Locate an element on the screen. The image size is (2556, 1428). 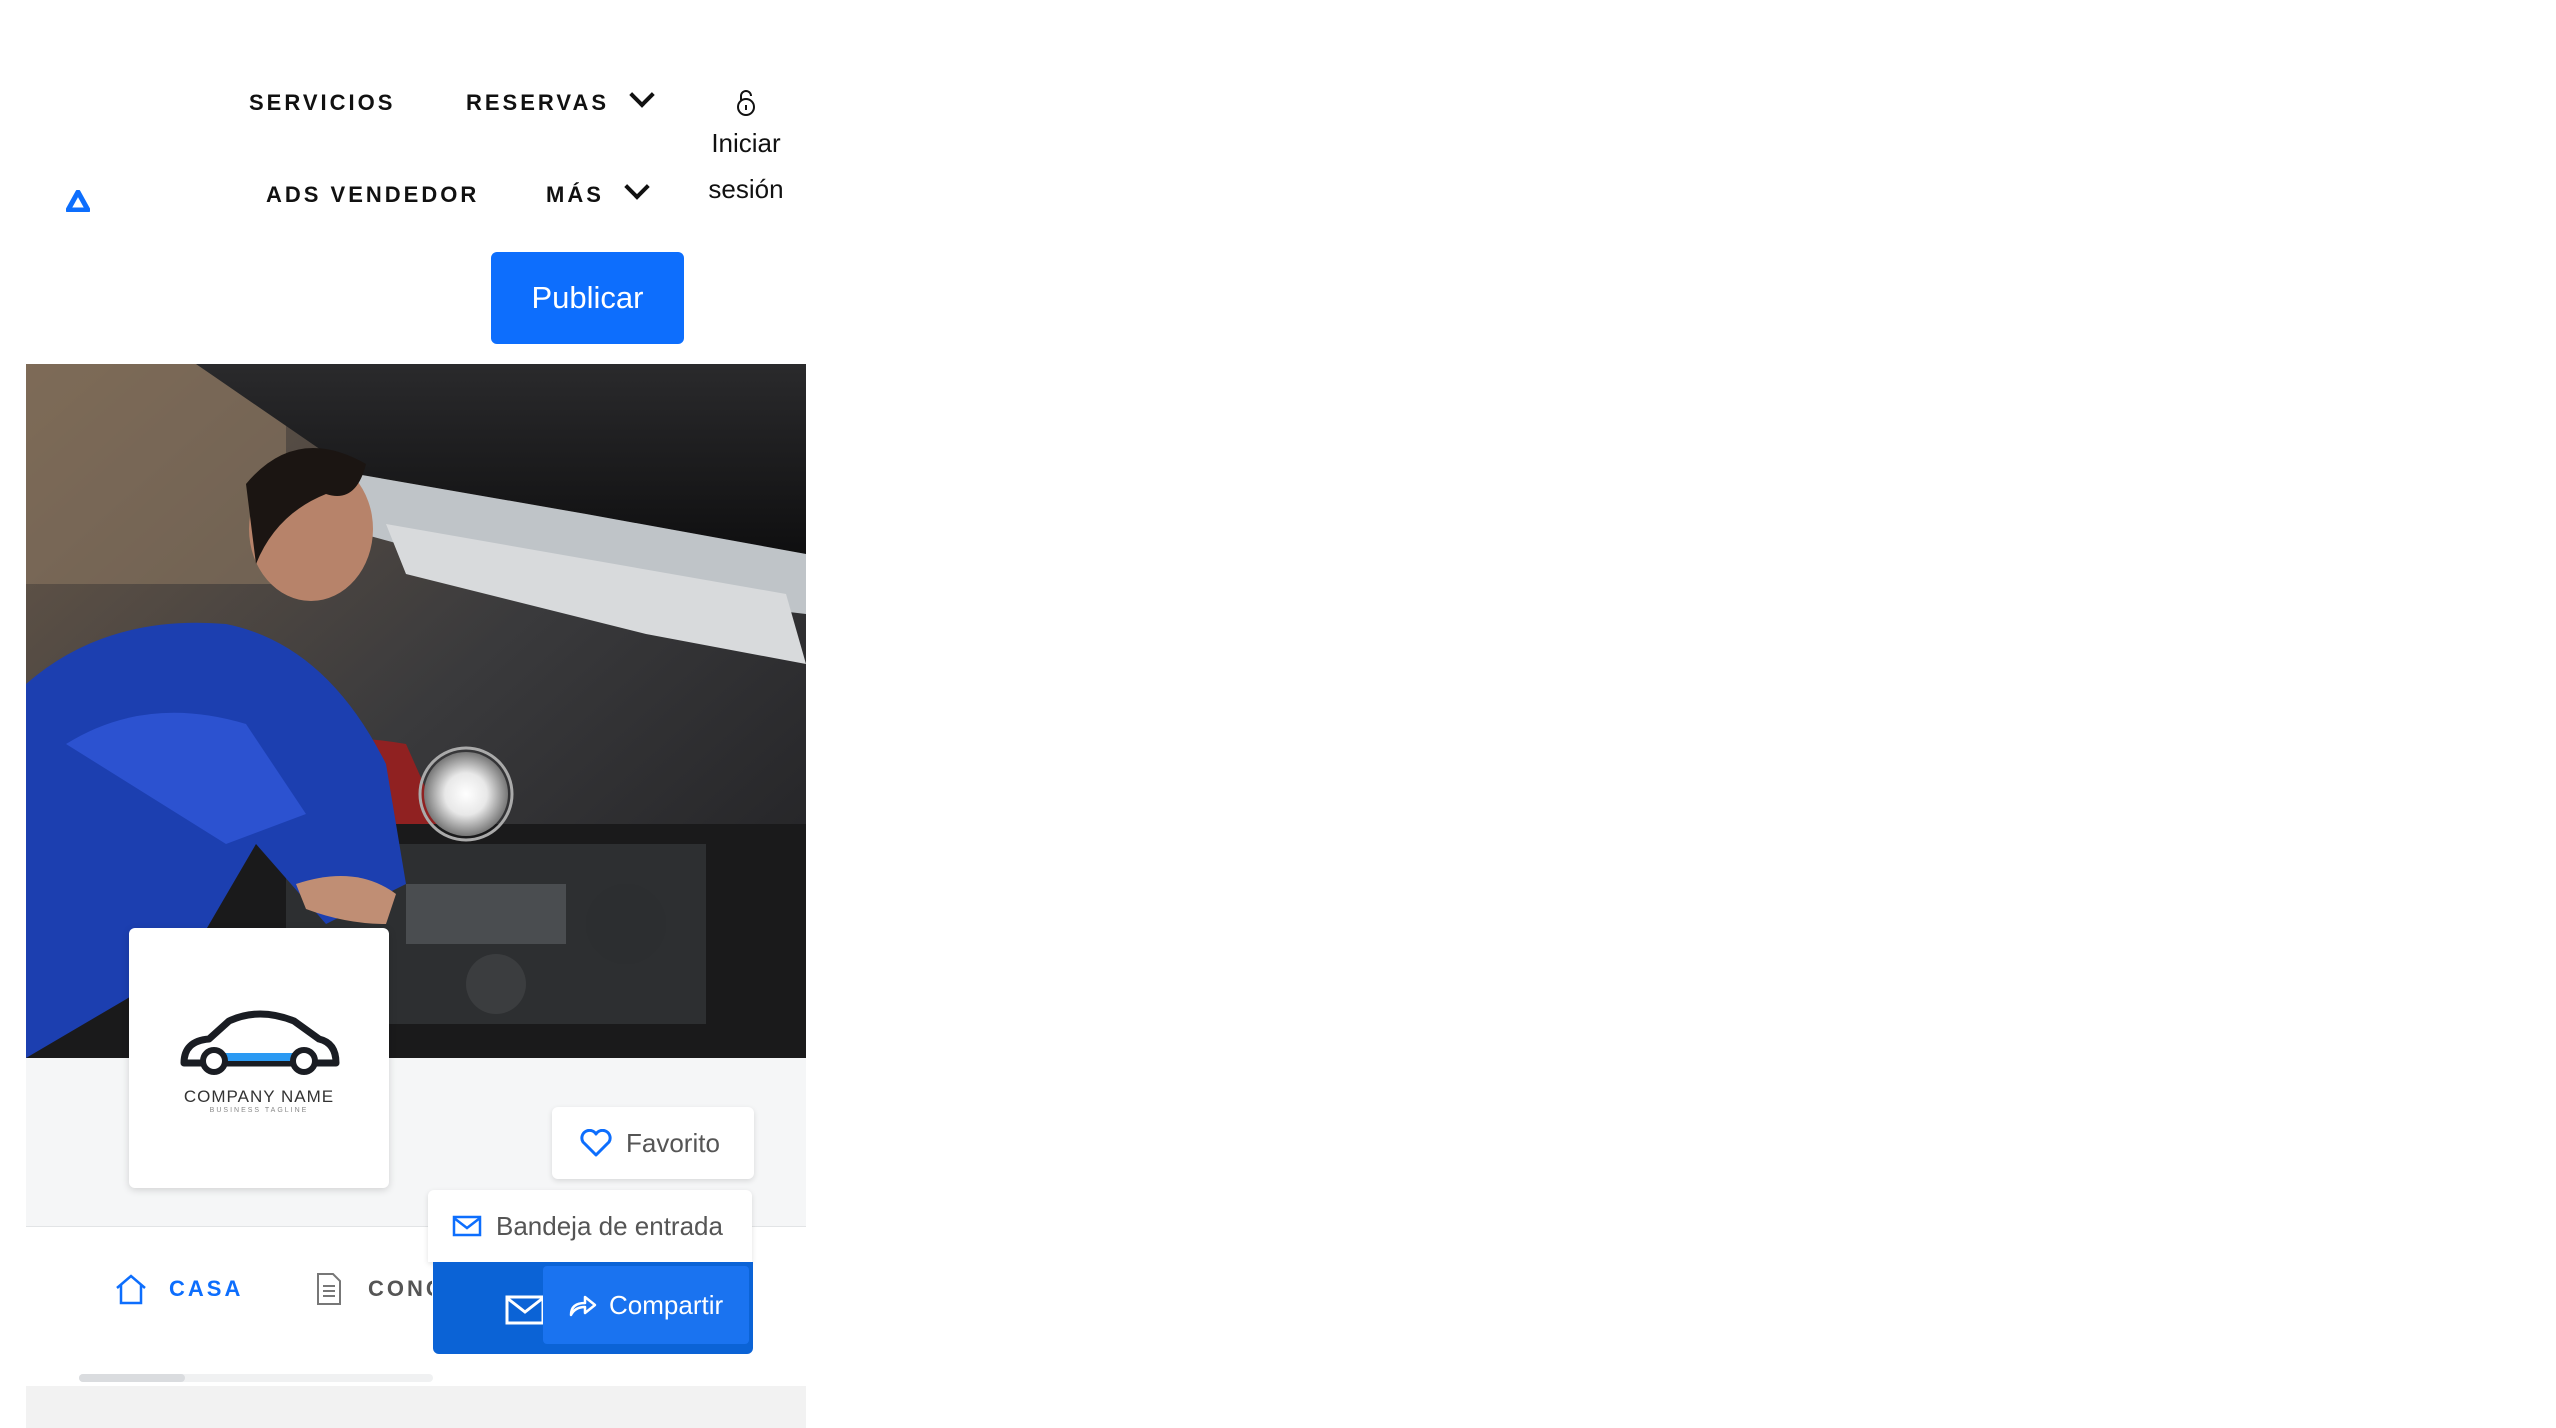
publish-button: Publicar is located at coordinates (587, 298).